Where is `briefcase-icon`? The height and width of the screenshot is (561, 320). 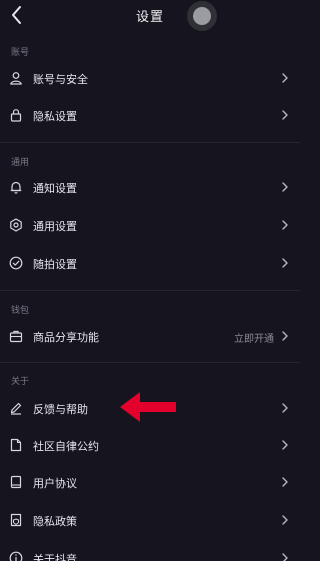
briefcase-icon is located at coordinates (16, 336).